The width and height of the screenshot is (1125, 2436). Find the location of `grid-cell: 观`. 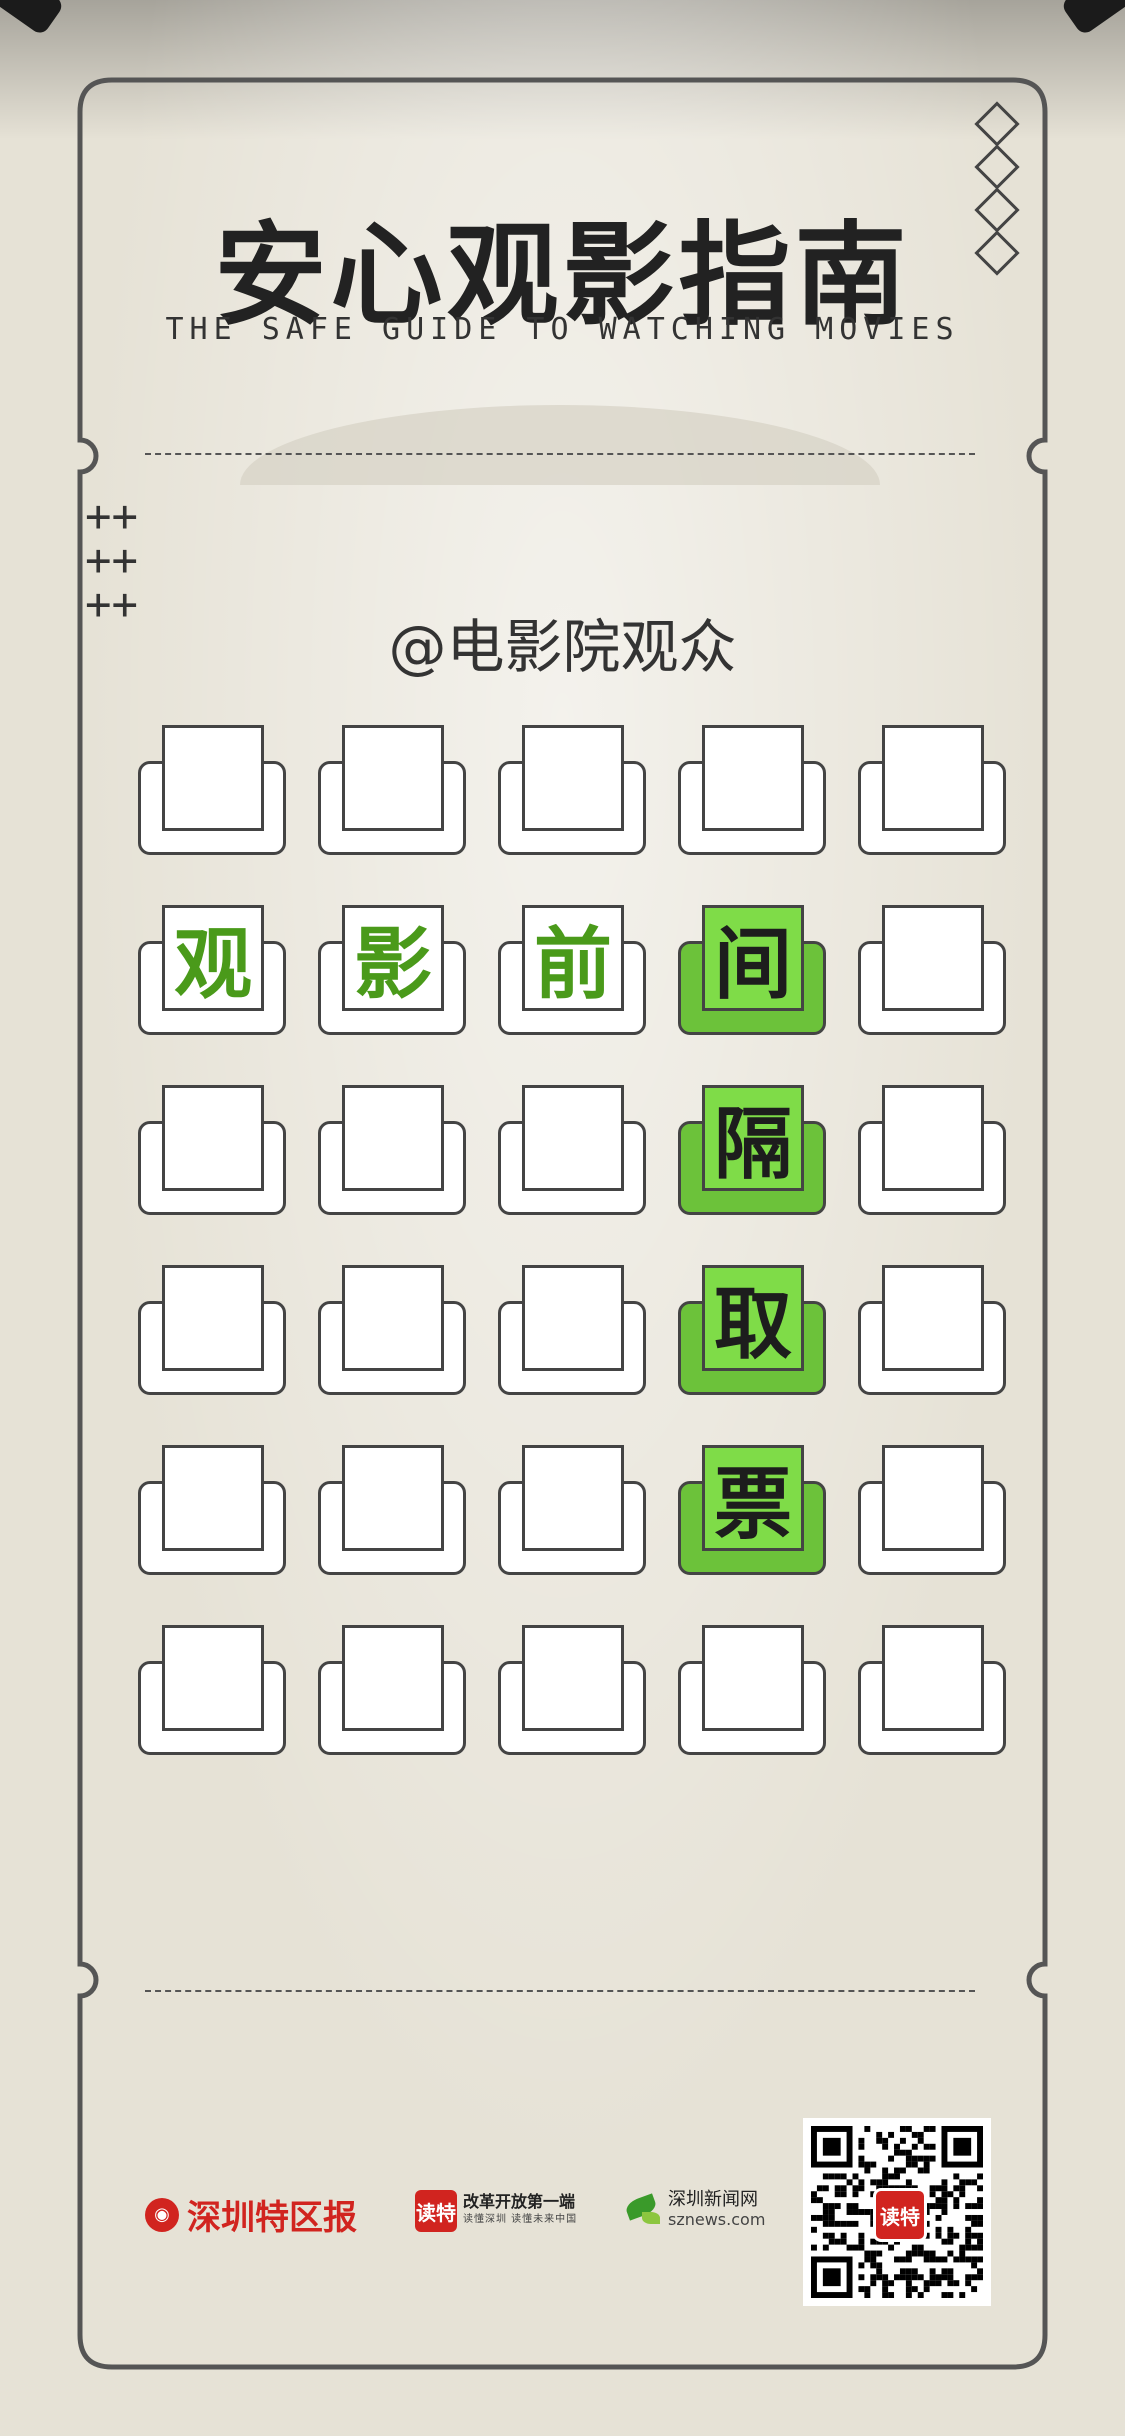

grid-cell: 观 is located at coordinates (213, 970).